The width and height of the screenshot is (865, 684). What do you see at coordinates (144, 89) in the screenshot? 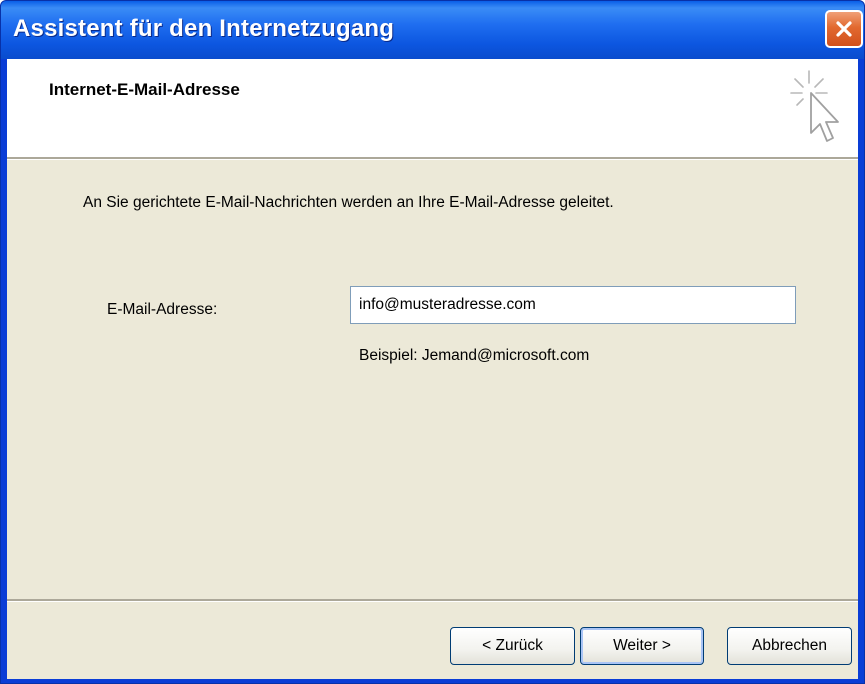
I see `page-title: Internet-E-Mail-Adresse` at bounding box center [144, 89].